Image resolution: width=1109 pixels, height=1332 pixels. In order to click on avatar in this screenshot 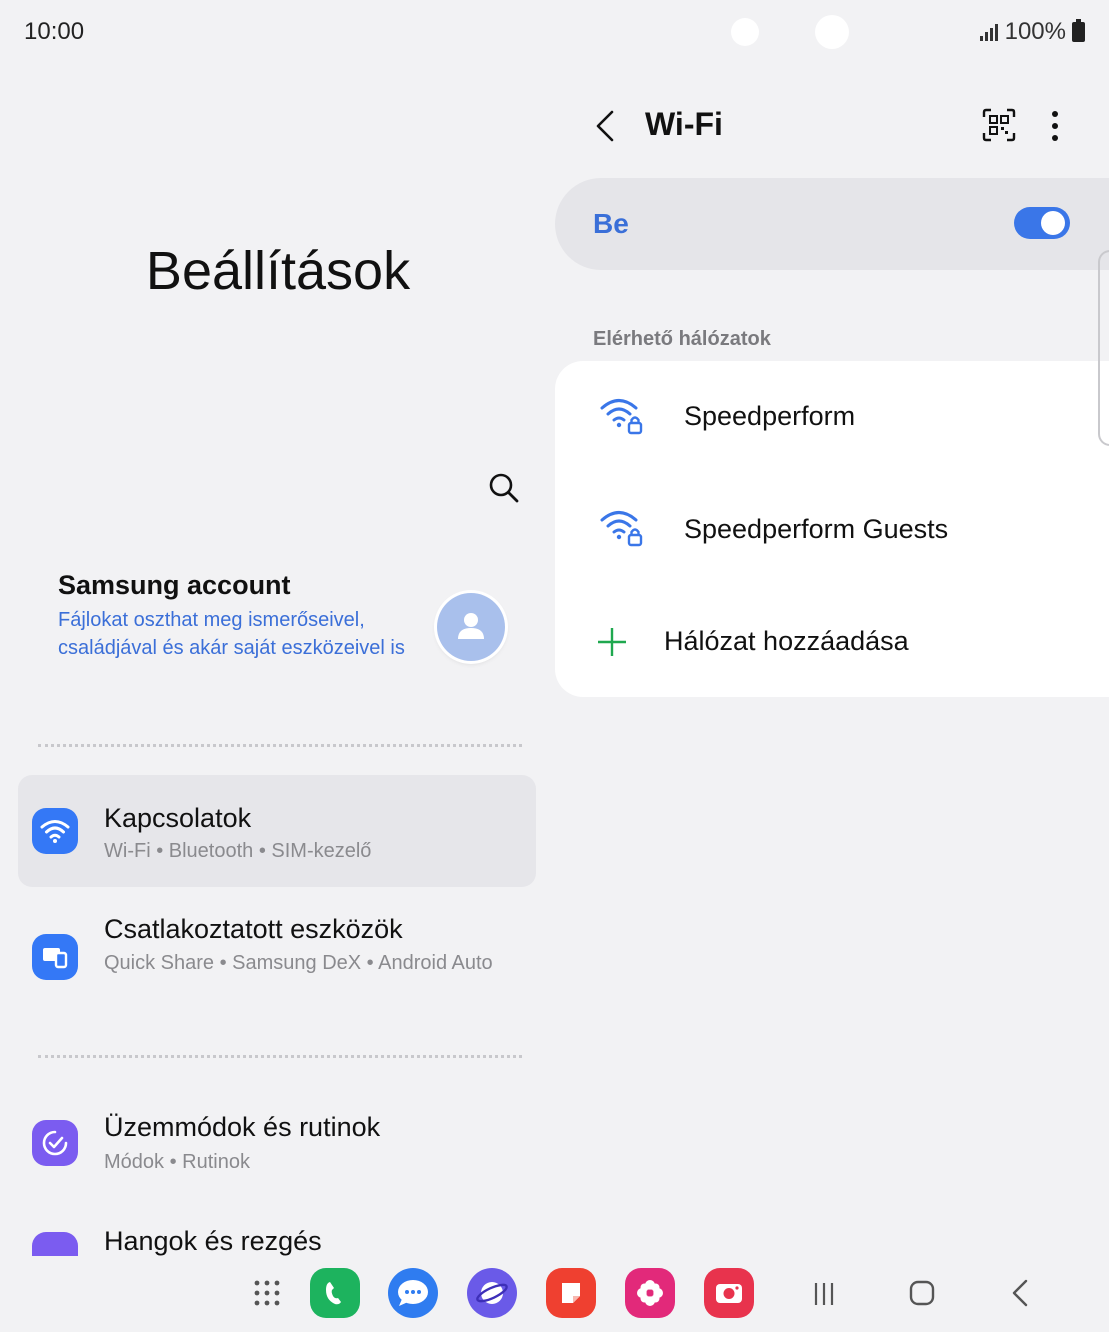, I will do `click(471, 627)`.